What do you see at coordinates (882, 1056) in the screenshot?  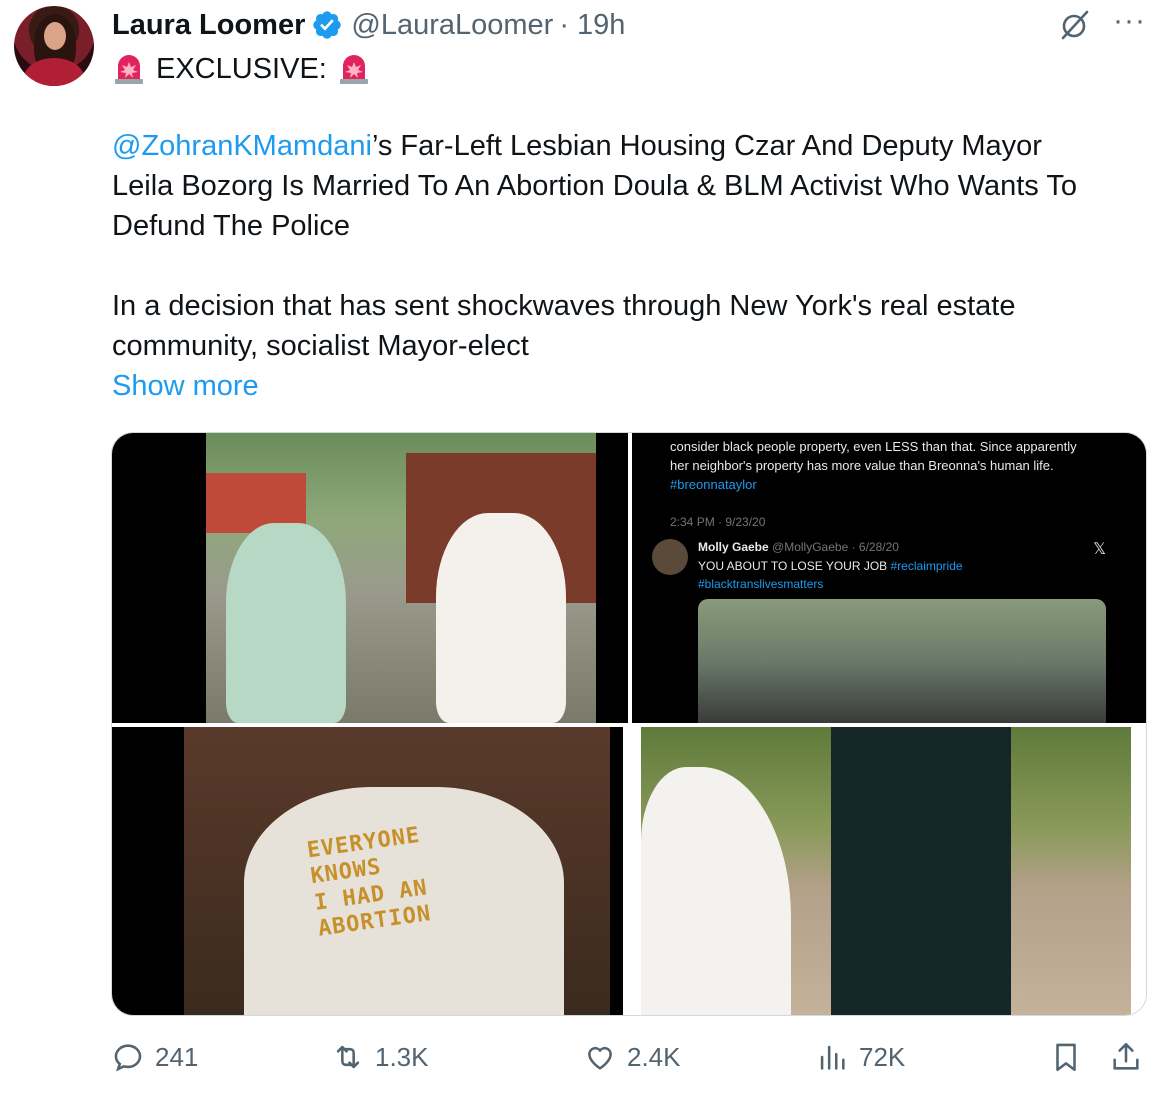 I see `views-count: 72K` at bounding box center [882, 1056].